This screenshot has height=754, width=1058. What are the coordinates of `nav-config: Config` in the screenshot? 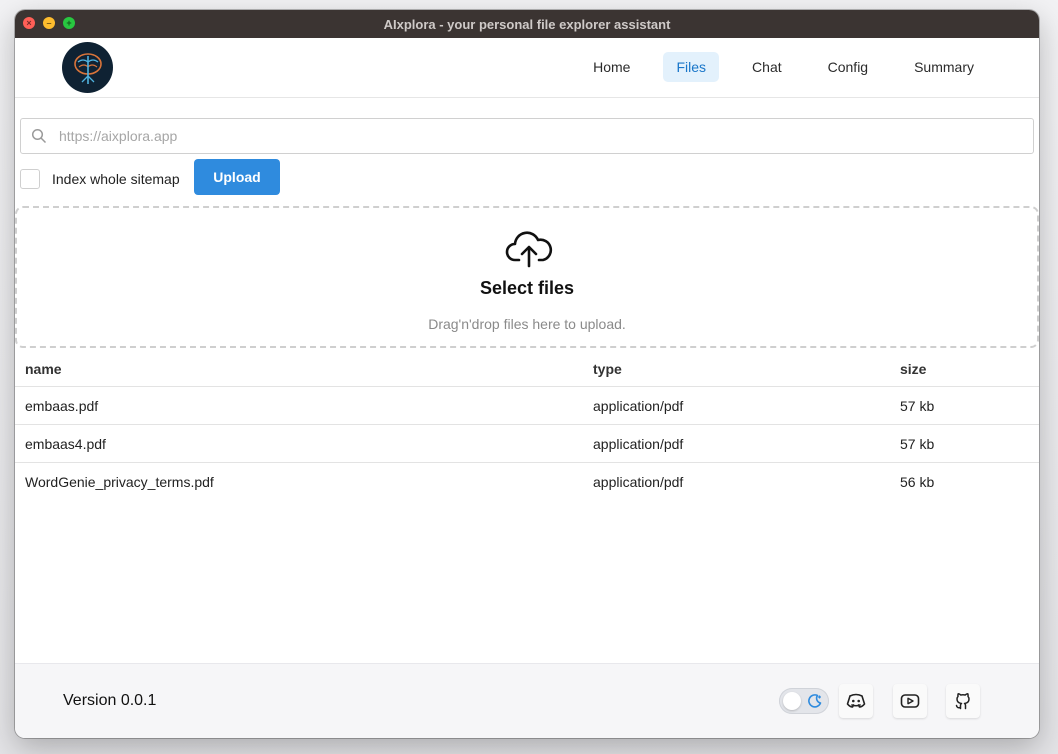 It's located at (848, 67).